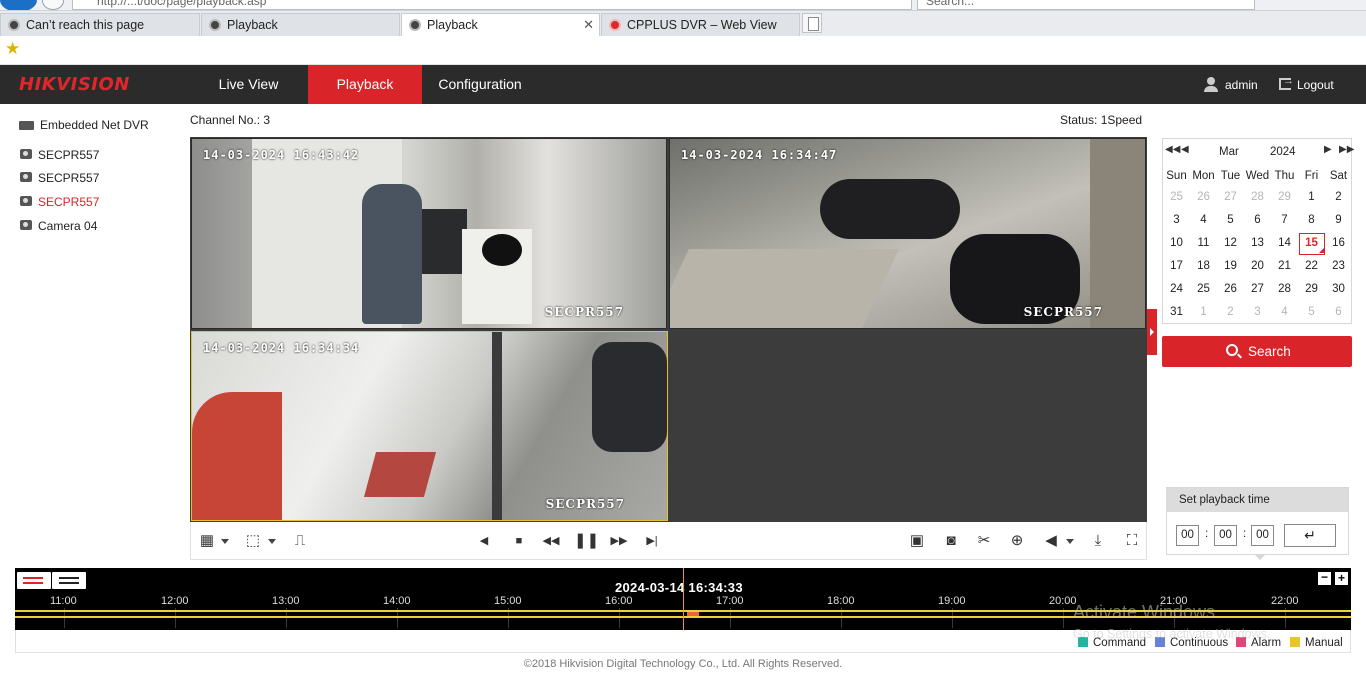 Image resolution: width=1366 pixels, height=676 pixels. I want to click on url-field: http://...t/doc/page/playback.asp, so click(492, 5).